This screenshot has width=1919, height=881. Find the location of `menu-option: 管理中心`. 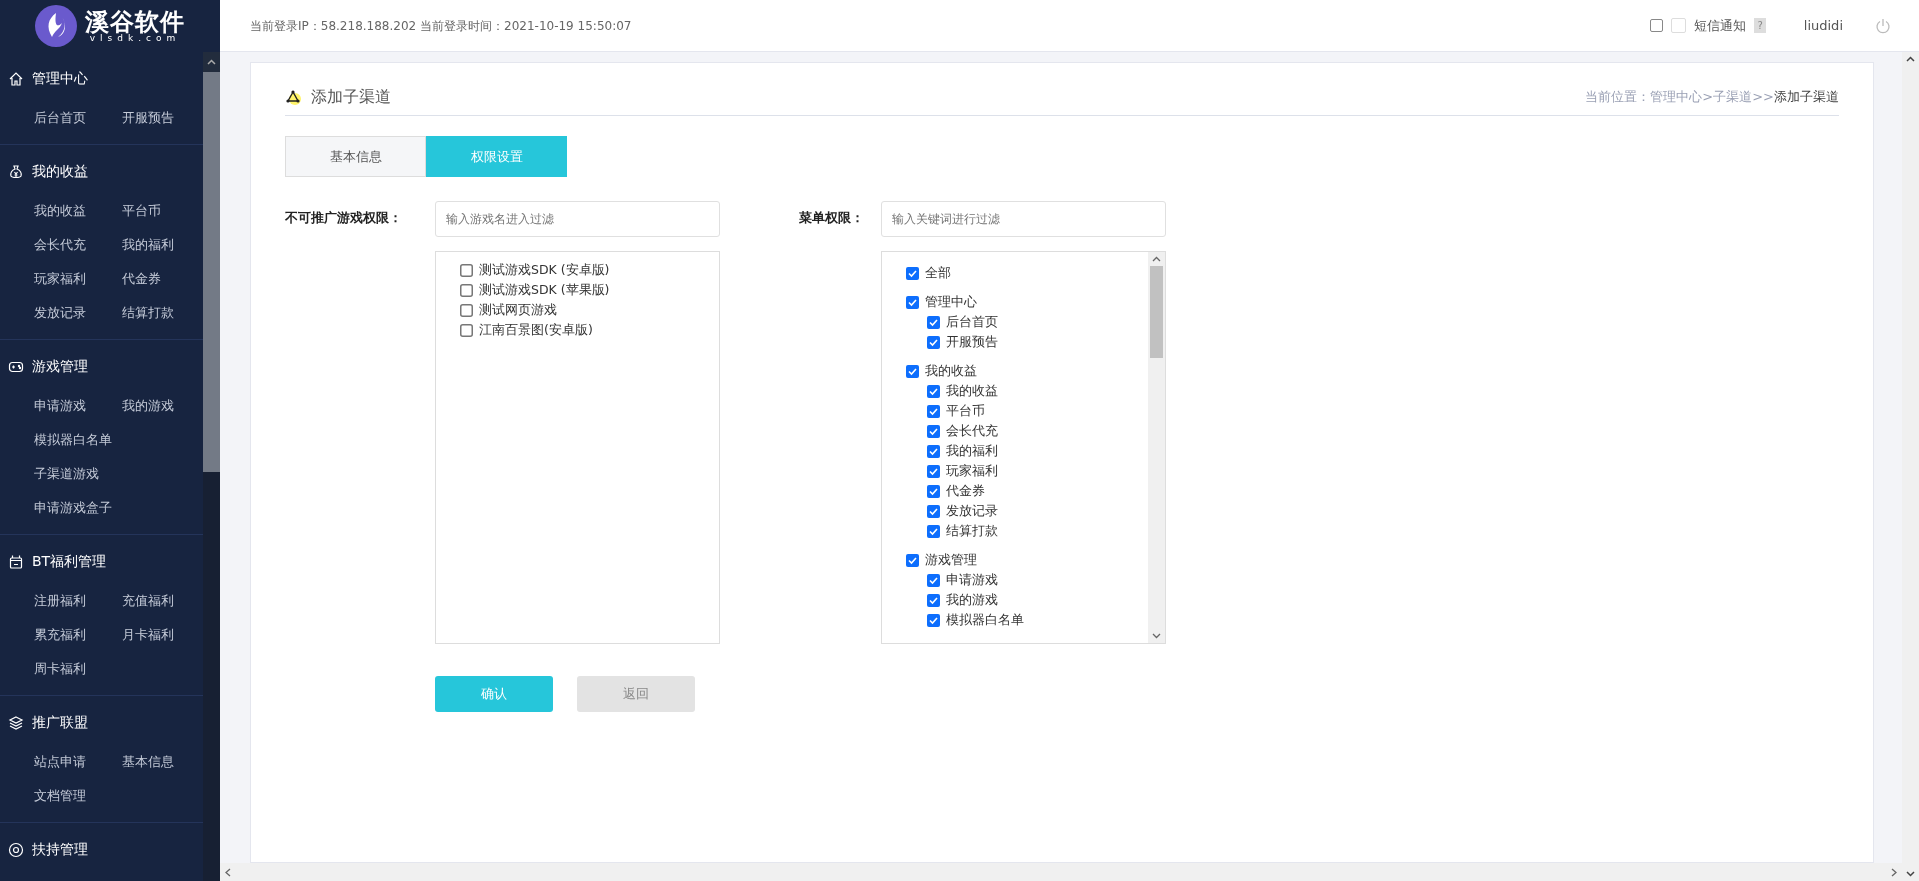

menu-option: 管理中心 is located at coordinates (951, 302).